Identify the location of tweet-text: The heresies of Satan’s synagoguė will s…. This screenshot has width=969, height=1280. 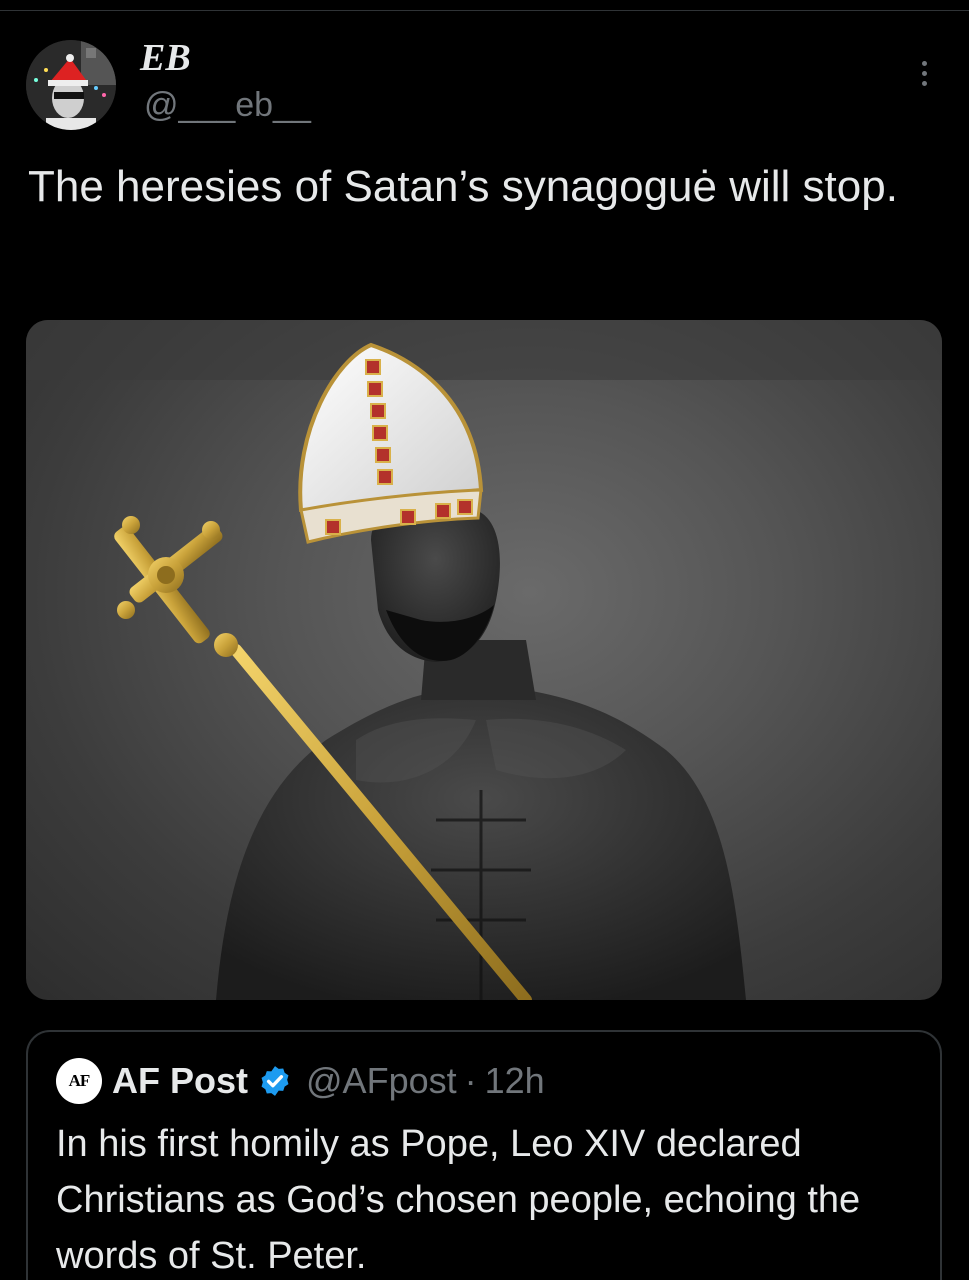
(463, 186).